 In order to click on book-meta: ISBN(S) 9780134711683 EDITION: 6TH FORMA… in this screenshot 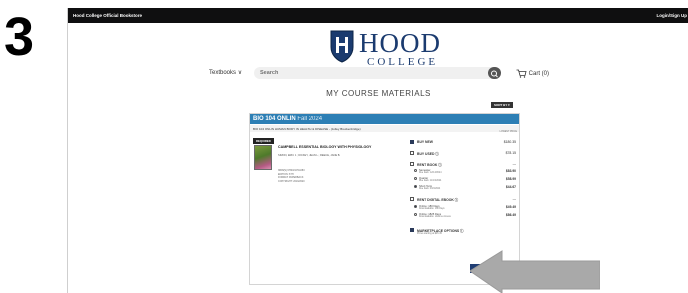, I will do `click(323, 176)`.